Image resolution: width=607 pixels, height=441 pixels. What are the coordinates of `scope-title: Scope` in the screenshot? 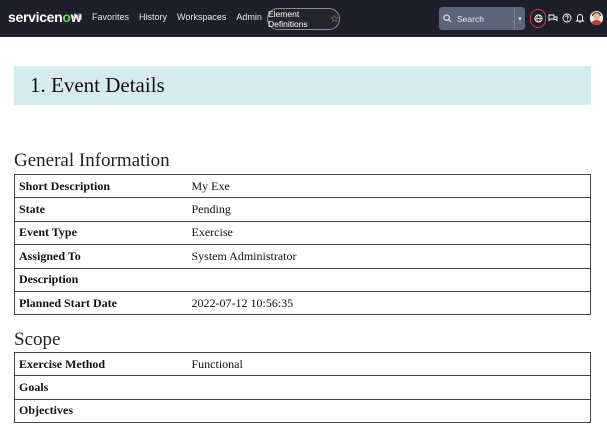 It's located at (37, 339).